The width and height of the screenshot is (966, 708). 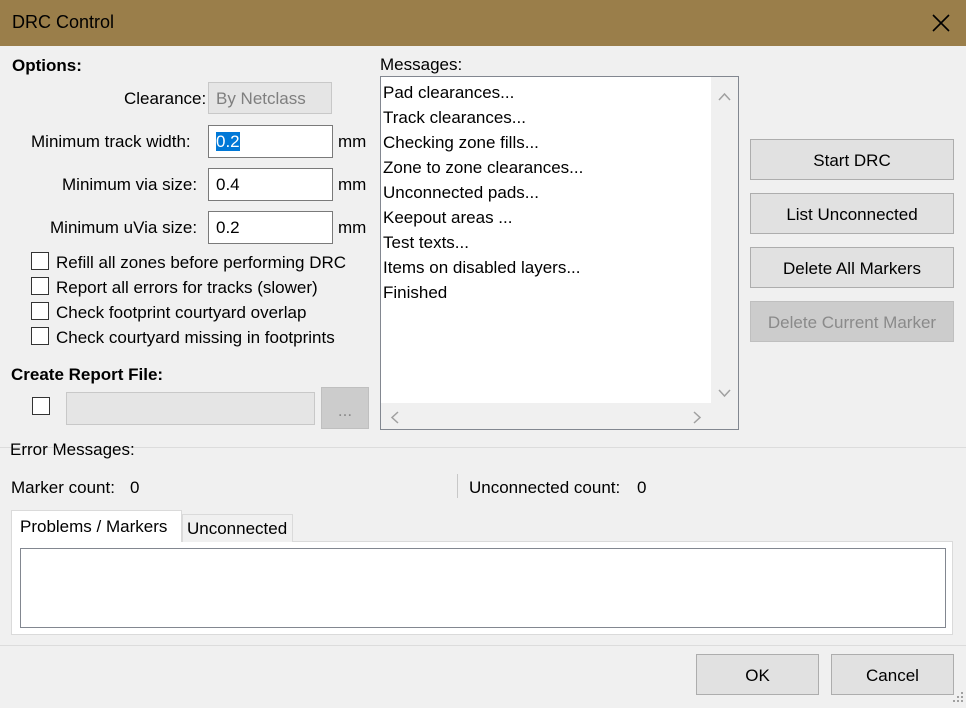 What do you see at coordinates (270, 227) in the screenshot?
I see `min-uvia-size-field: 0.2` at bounding box center [270, 227].